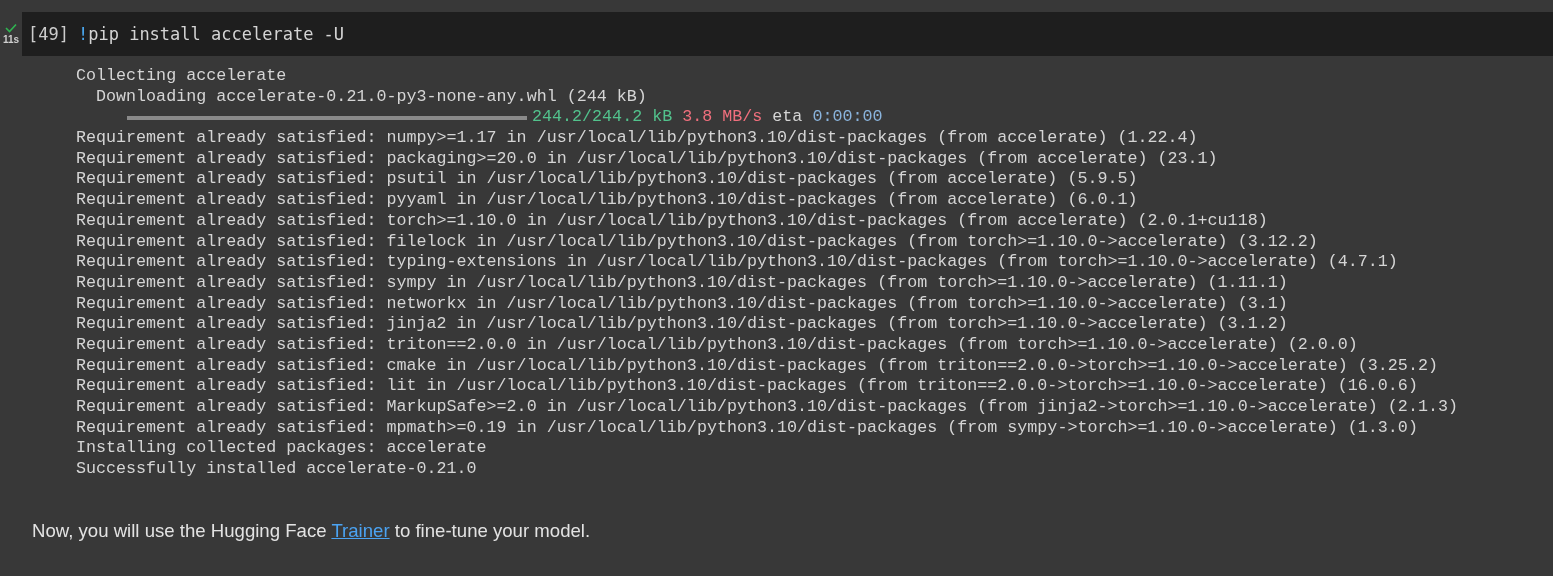 This screenshot has width=1553, height=576. I want to click on output-line: Requirement already satisfied: networkx in /usr/local/lib/python3.10/dist-packages (from torch>=1.10.0->accelerate) (3.1), so click(682, 304).